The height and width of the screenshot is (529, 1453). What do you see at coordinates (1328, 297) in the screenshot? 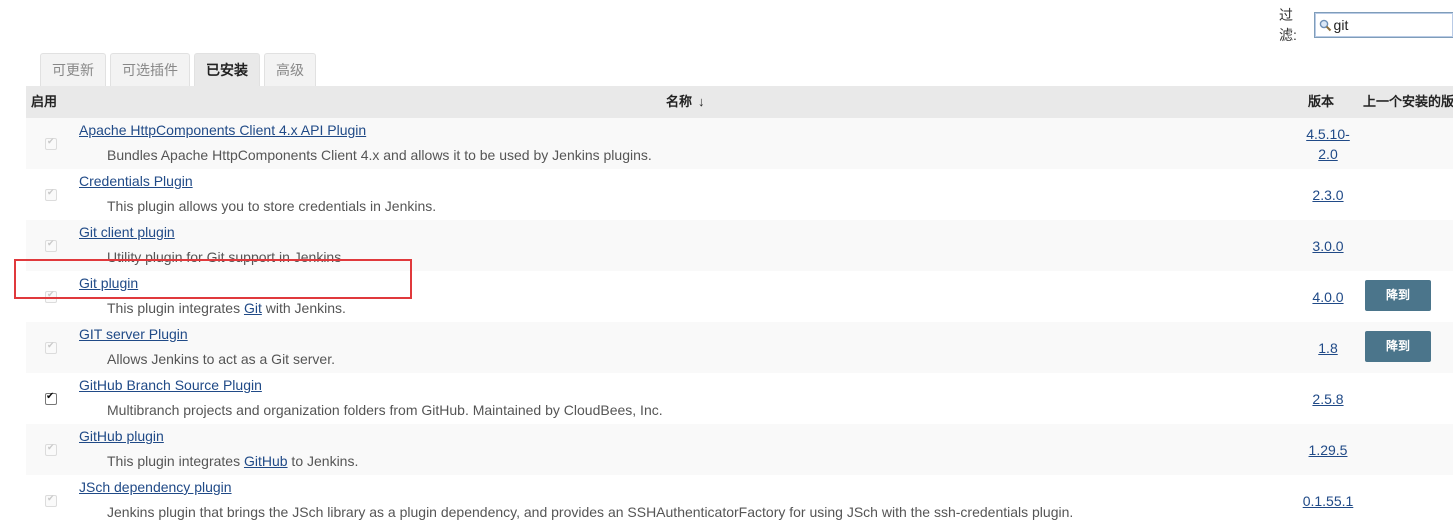
I see `version-link: 4.0.0` at bounding box center [1328, 297].